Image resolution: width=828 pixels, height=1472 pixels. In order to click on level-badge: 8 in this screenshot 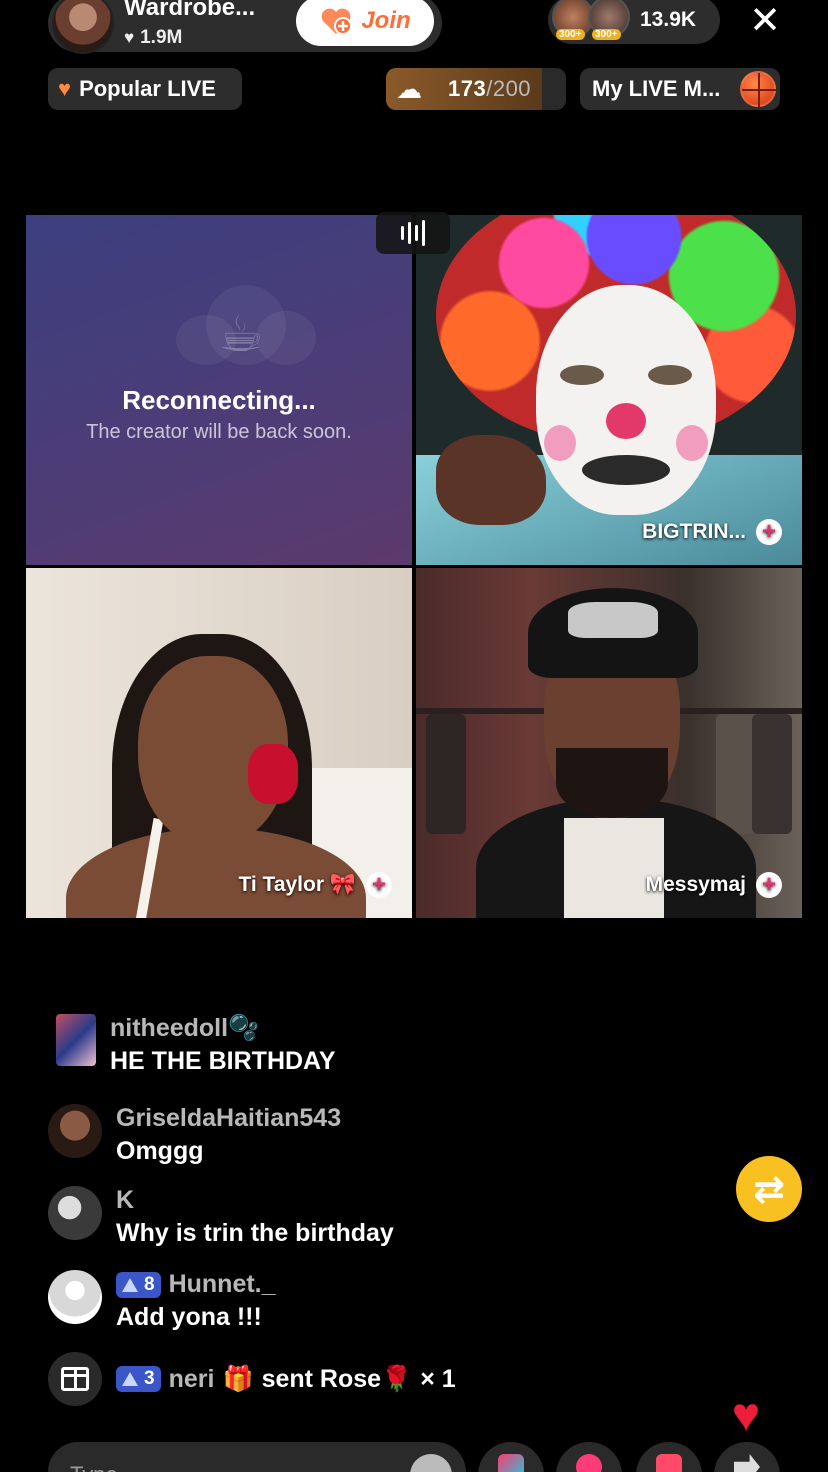, I will do `click(138, 1284)`.